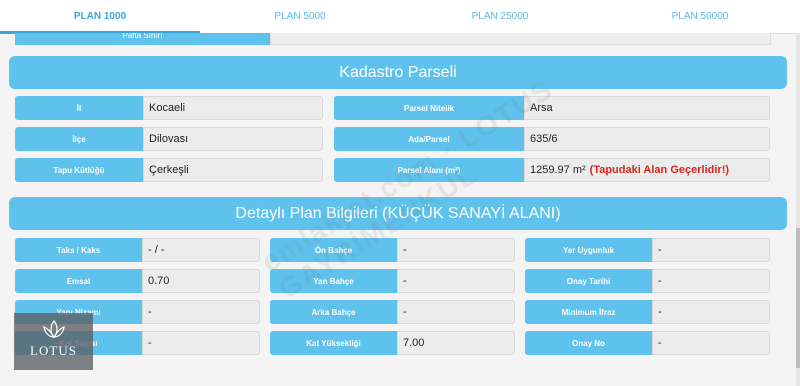 Image resolution: width=800 pixels, height=386 pixels. I want to click on field-value: Çerkeşli, so click(233, 170).